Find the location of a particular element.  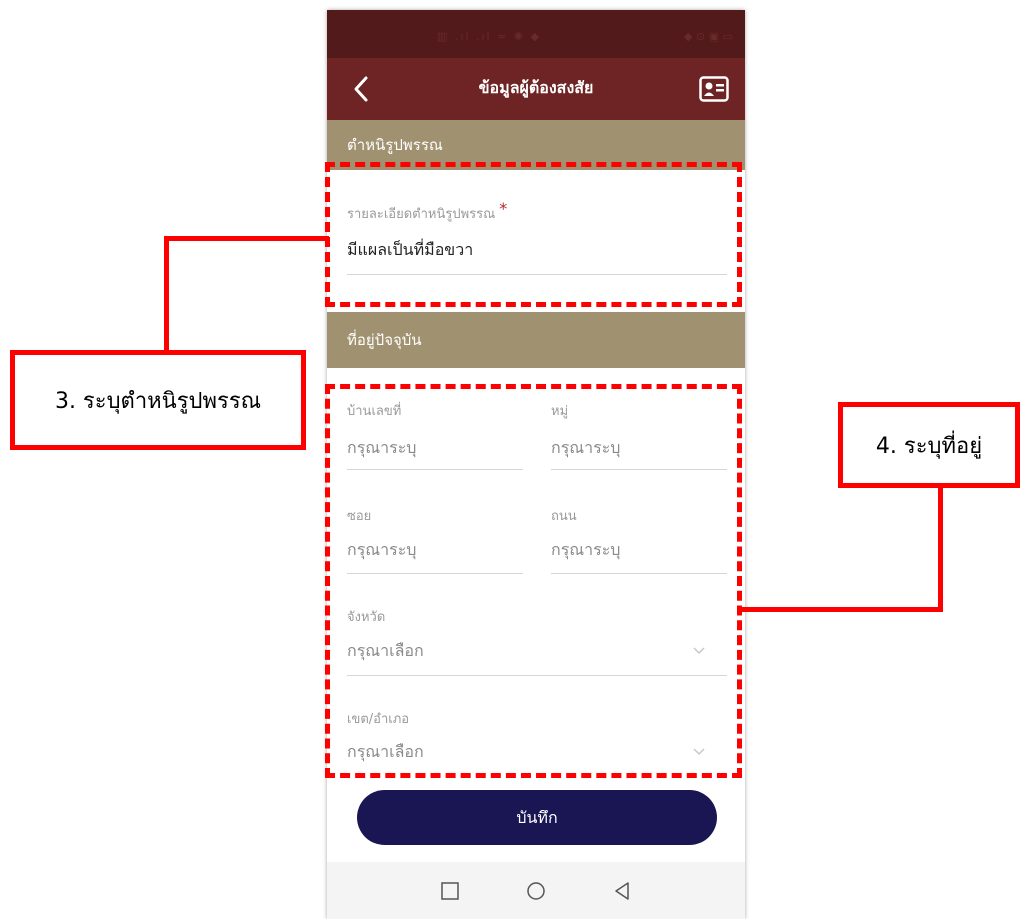

section-header-address: ที่อยู่ปัจจุบัน is located at coordinates (536, 340).